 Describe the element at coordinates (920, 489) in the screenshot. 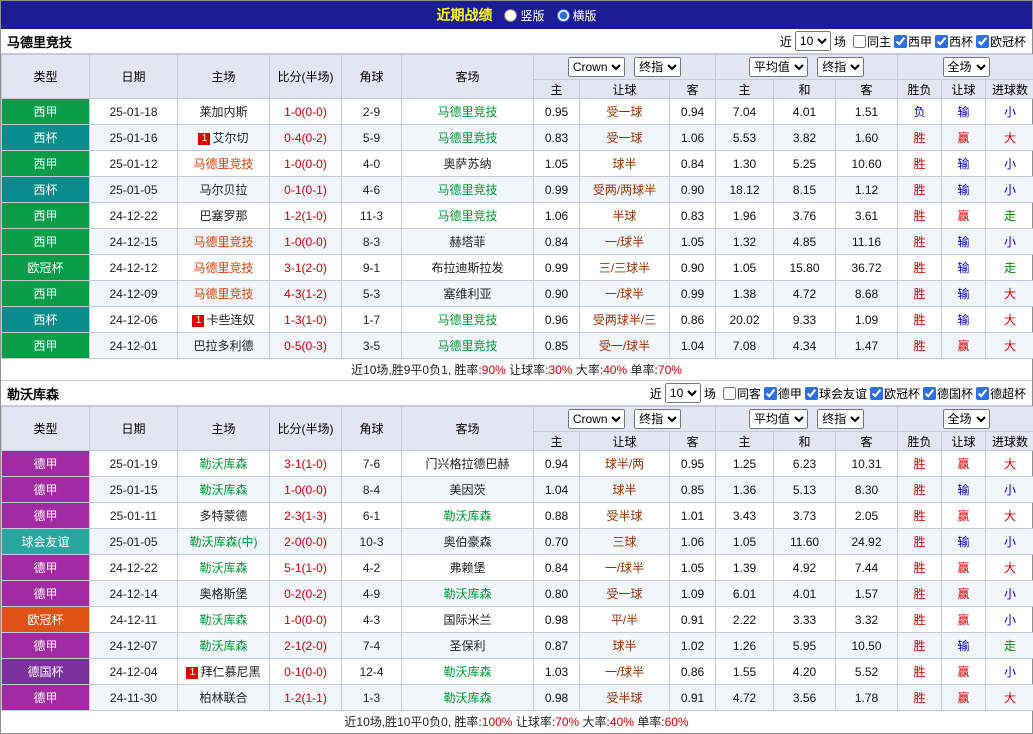

I see `result-wdl-cell: 胜` at that location.